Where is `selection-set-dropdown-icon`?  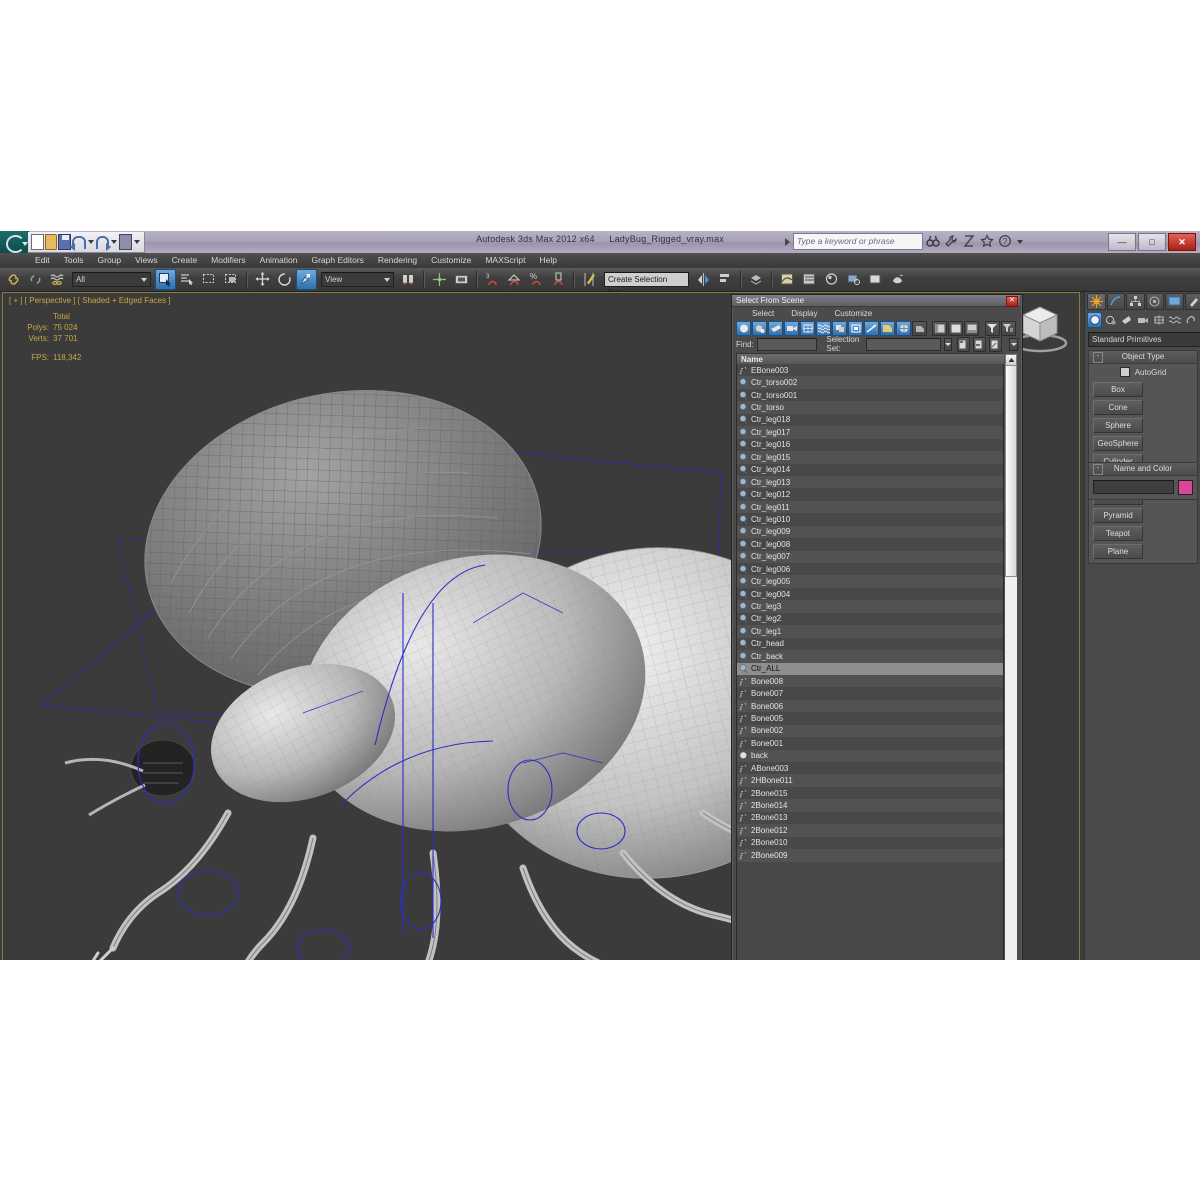
selection-set-dropdown-icon is located at coordinates (948, 344).